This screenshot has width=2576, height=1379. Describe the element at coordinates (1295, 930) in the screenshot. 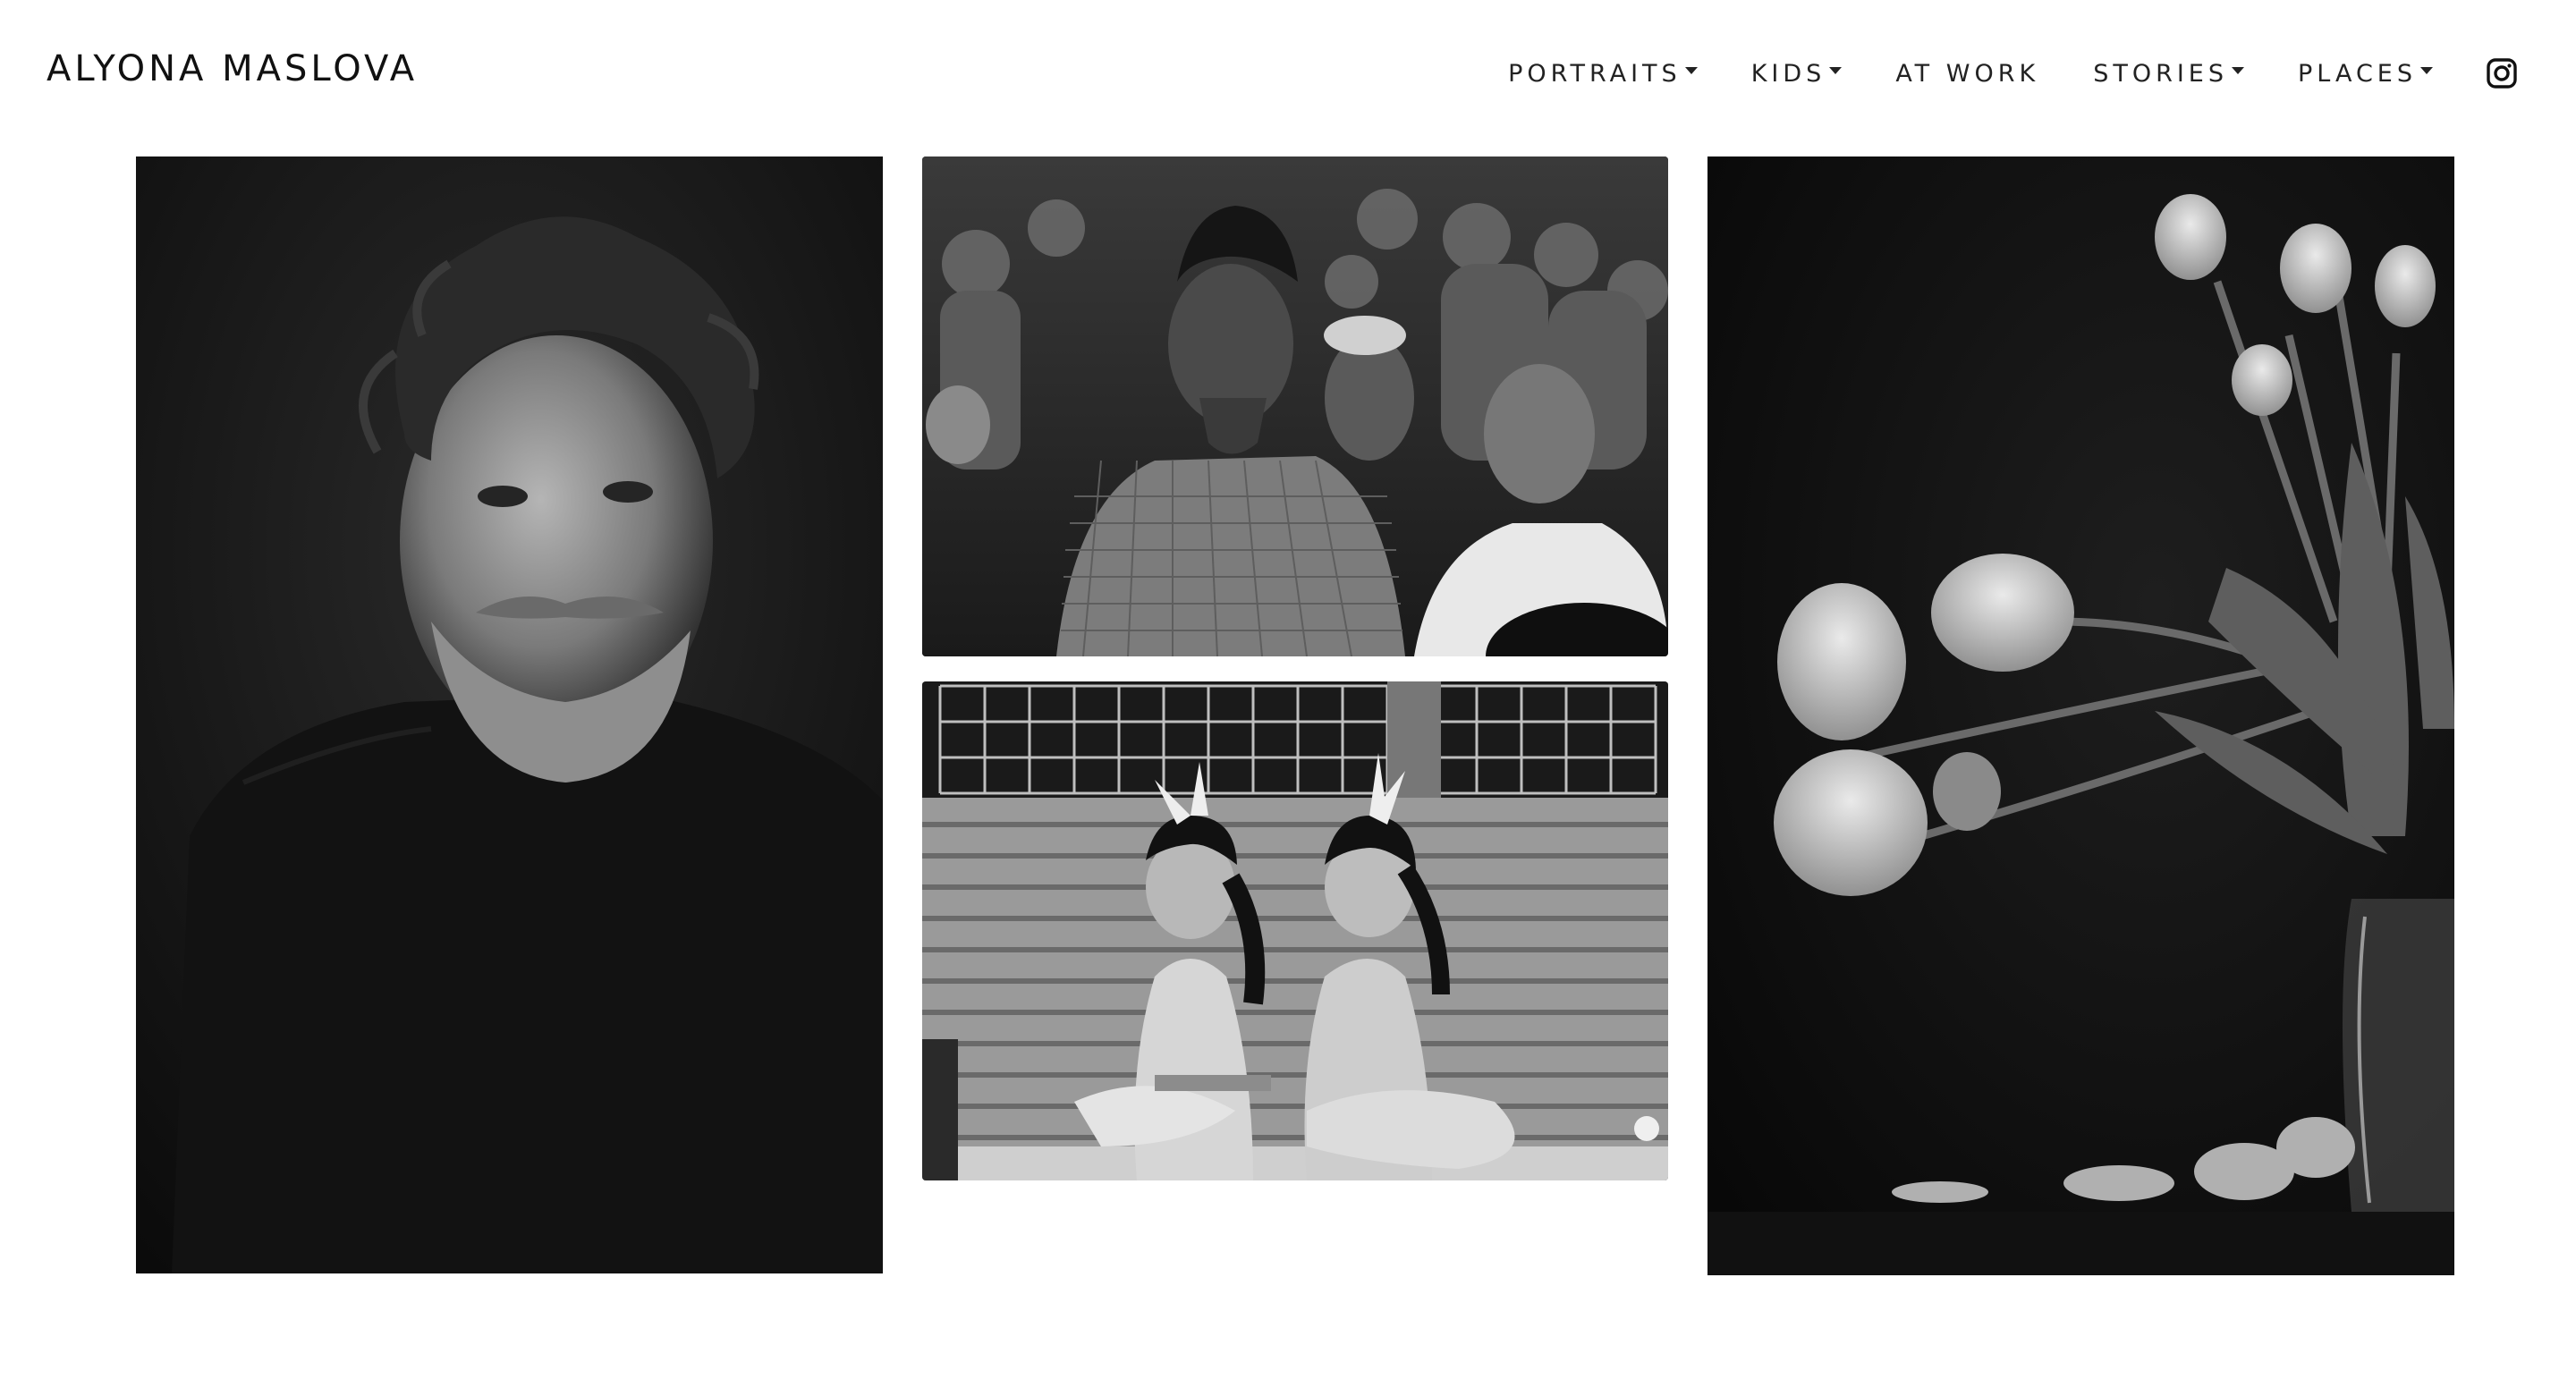

I see `photo-two-girls` at that location.